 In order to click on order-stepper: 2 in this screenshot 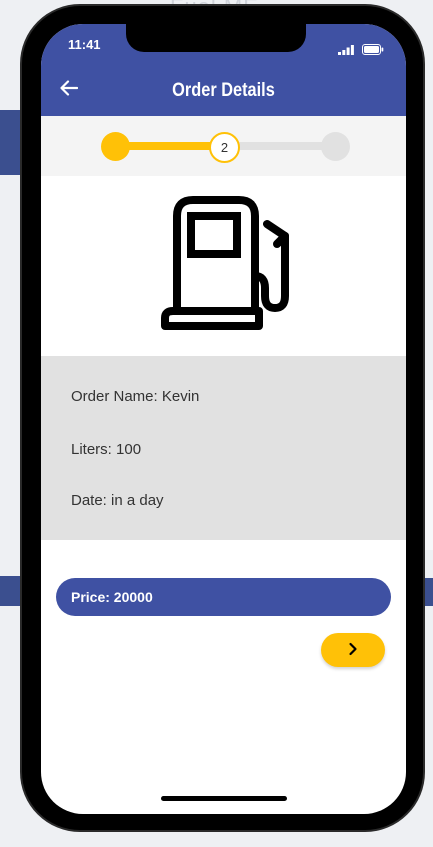, I will do `click(223, 146)`.